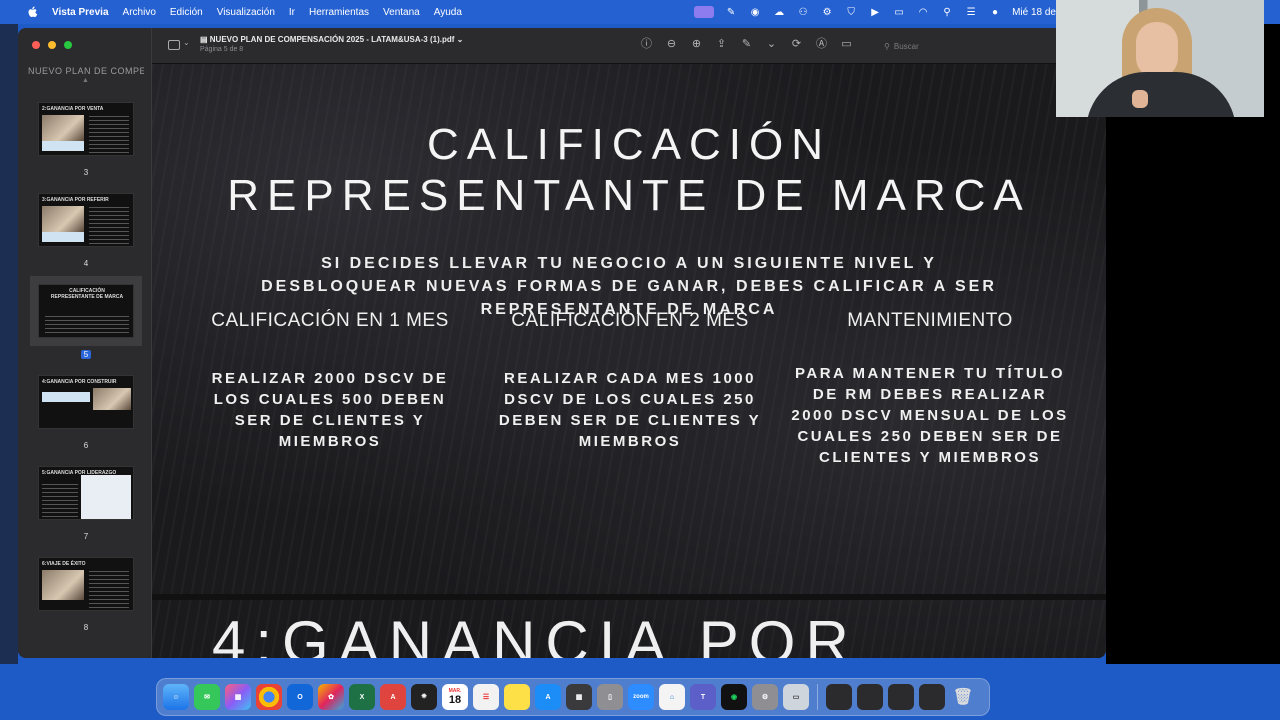 Image resolution: width=1280 pixels, height=720 pixels. I want to click on calendar-icon: MAR. 18, so click(455, 697).